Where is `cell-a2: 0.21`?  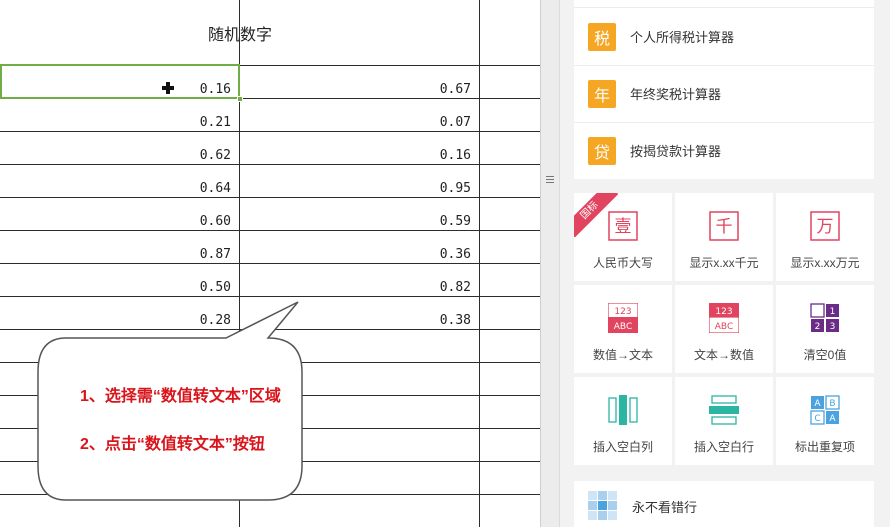 cell-a2: 0.21 is located at coordinates (119, 115).